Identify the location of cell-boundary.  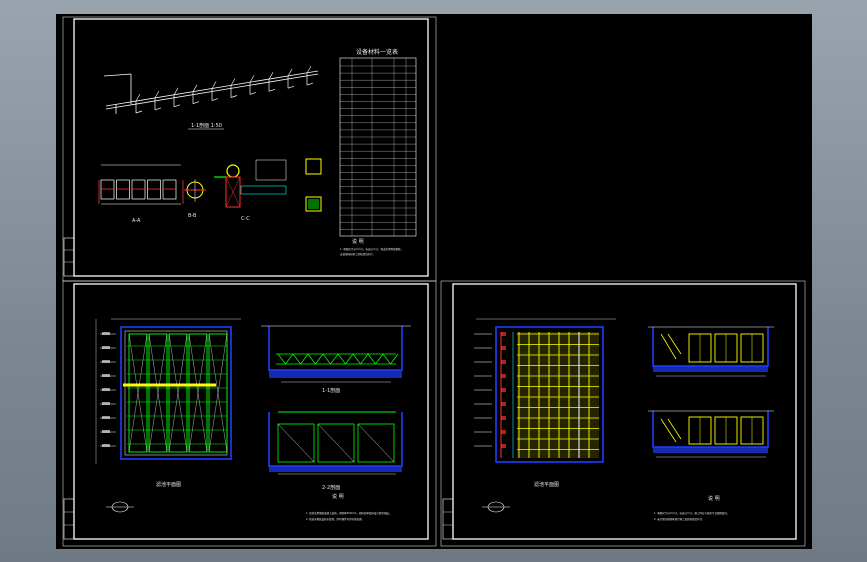
(141, 192).